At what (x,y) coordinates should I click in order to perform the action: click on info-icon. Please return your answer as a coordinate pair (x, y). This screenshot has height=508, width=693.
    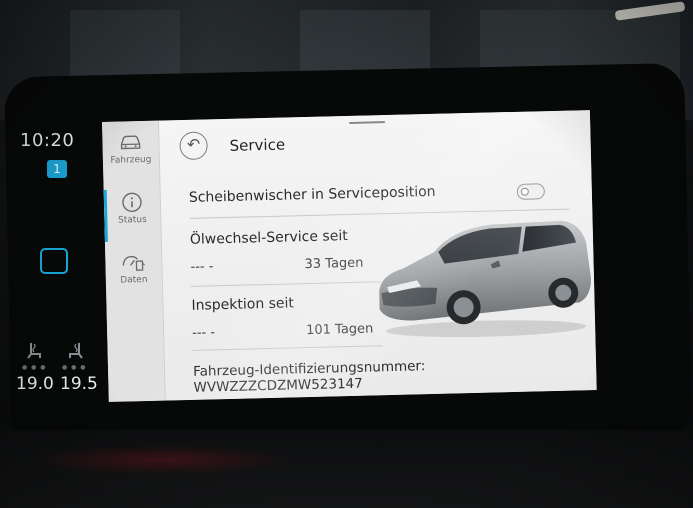
    Looking at the image, I should click on (132, 202).